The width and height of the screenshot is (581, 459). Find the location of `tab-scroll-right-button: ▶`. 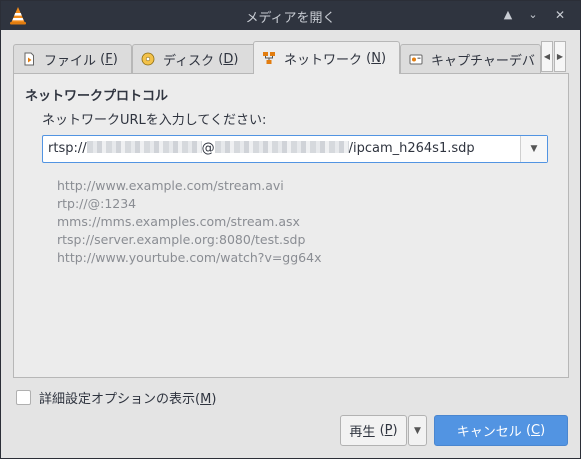

tab-scroll-right-button: ▶ is located at coordinates (560, 56).